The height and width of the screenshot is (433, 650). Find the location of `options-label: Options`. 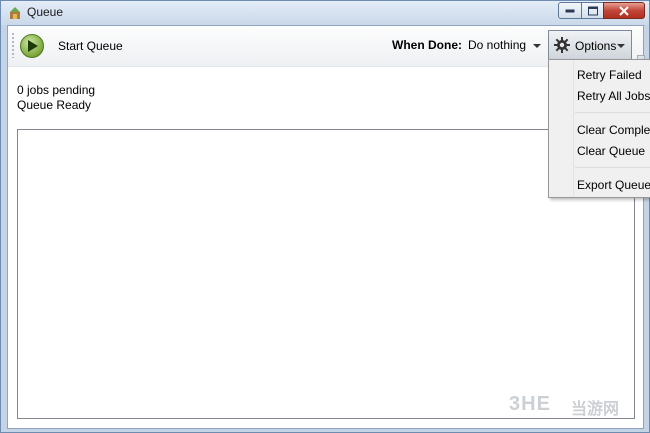

options-label: Options is located at coordinates (596, 46).